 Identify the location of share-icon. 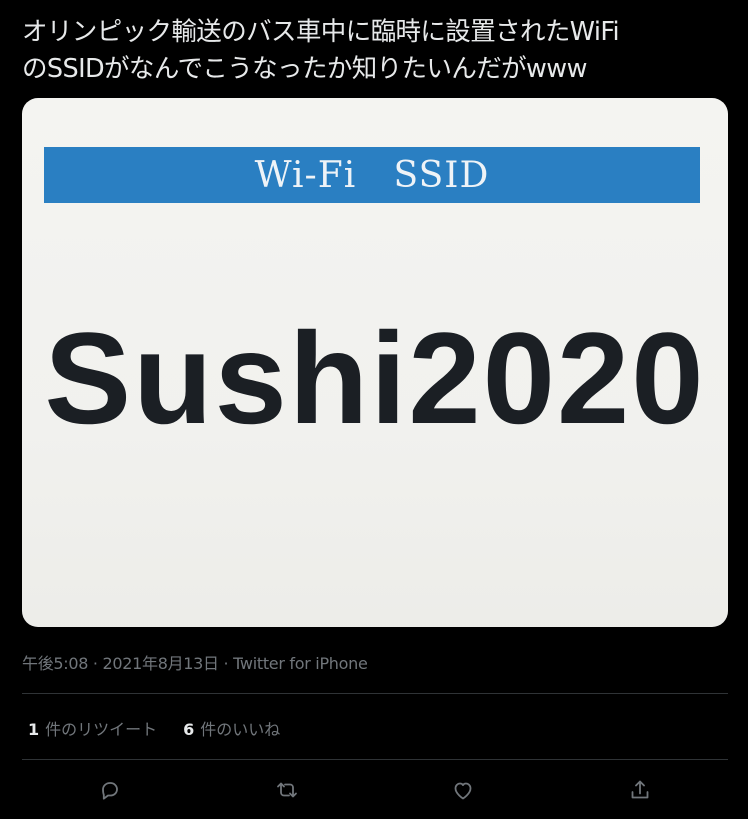
(640, 789).